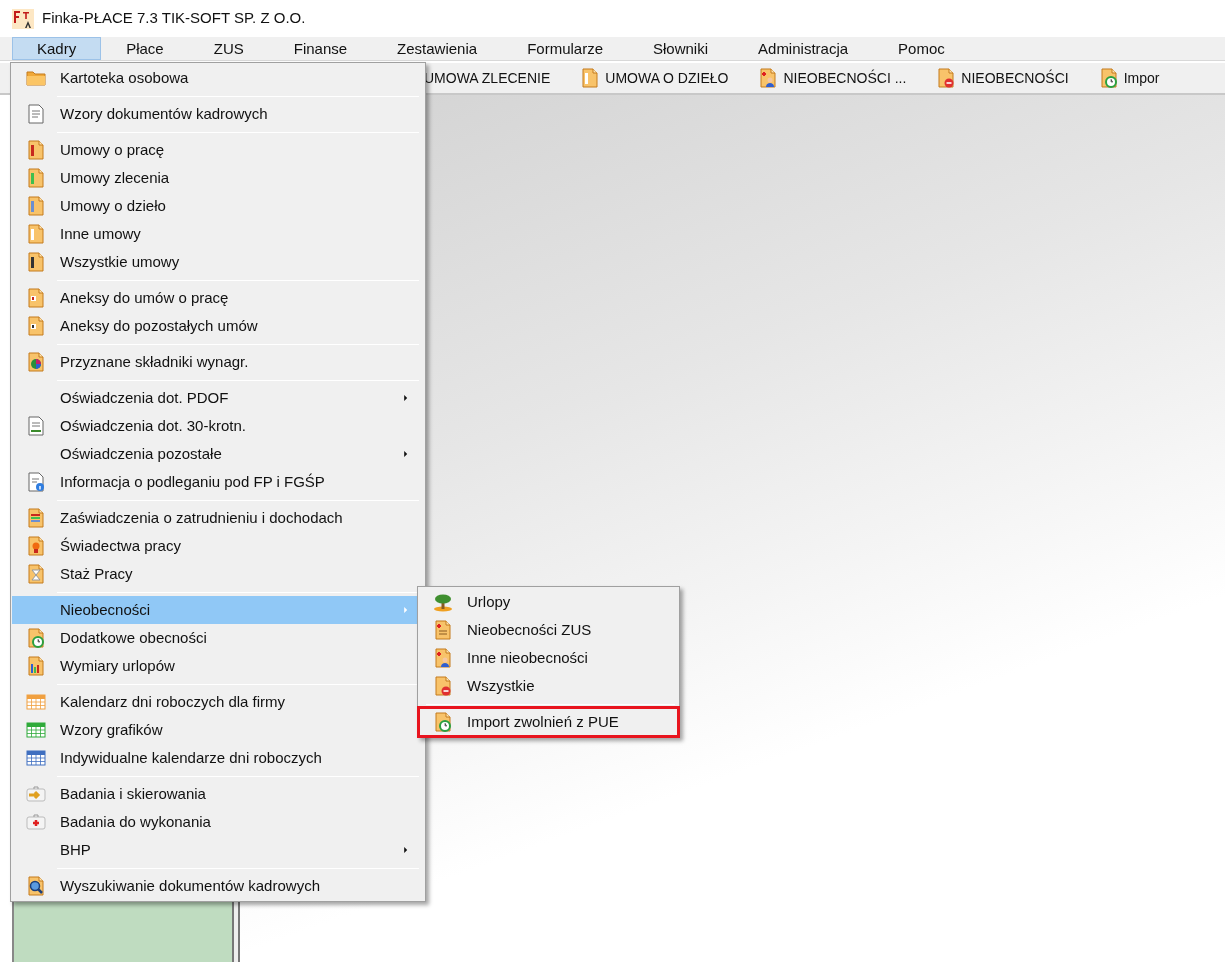 This screenshot has width=1225, height=962. I want to click on menu-item: Świadectwa pracy, so click(218, 546).